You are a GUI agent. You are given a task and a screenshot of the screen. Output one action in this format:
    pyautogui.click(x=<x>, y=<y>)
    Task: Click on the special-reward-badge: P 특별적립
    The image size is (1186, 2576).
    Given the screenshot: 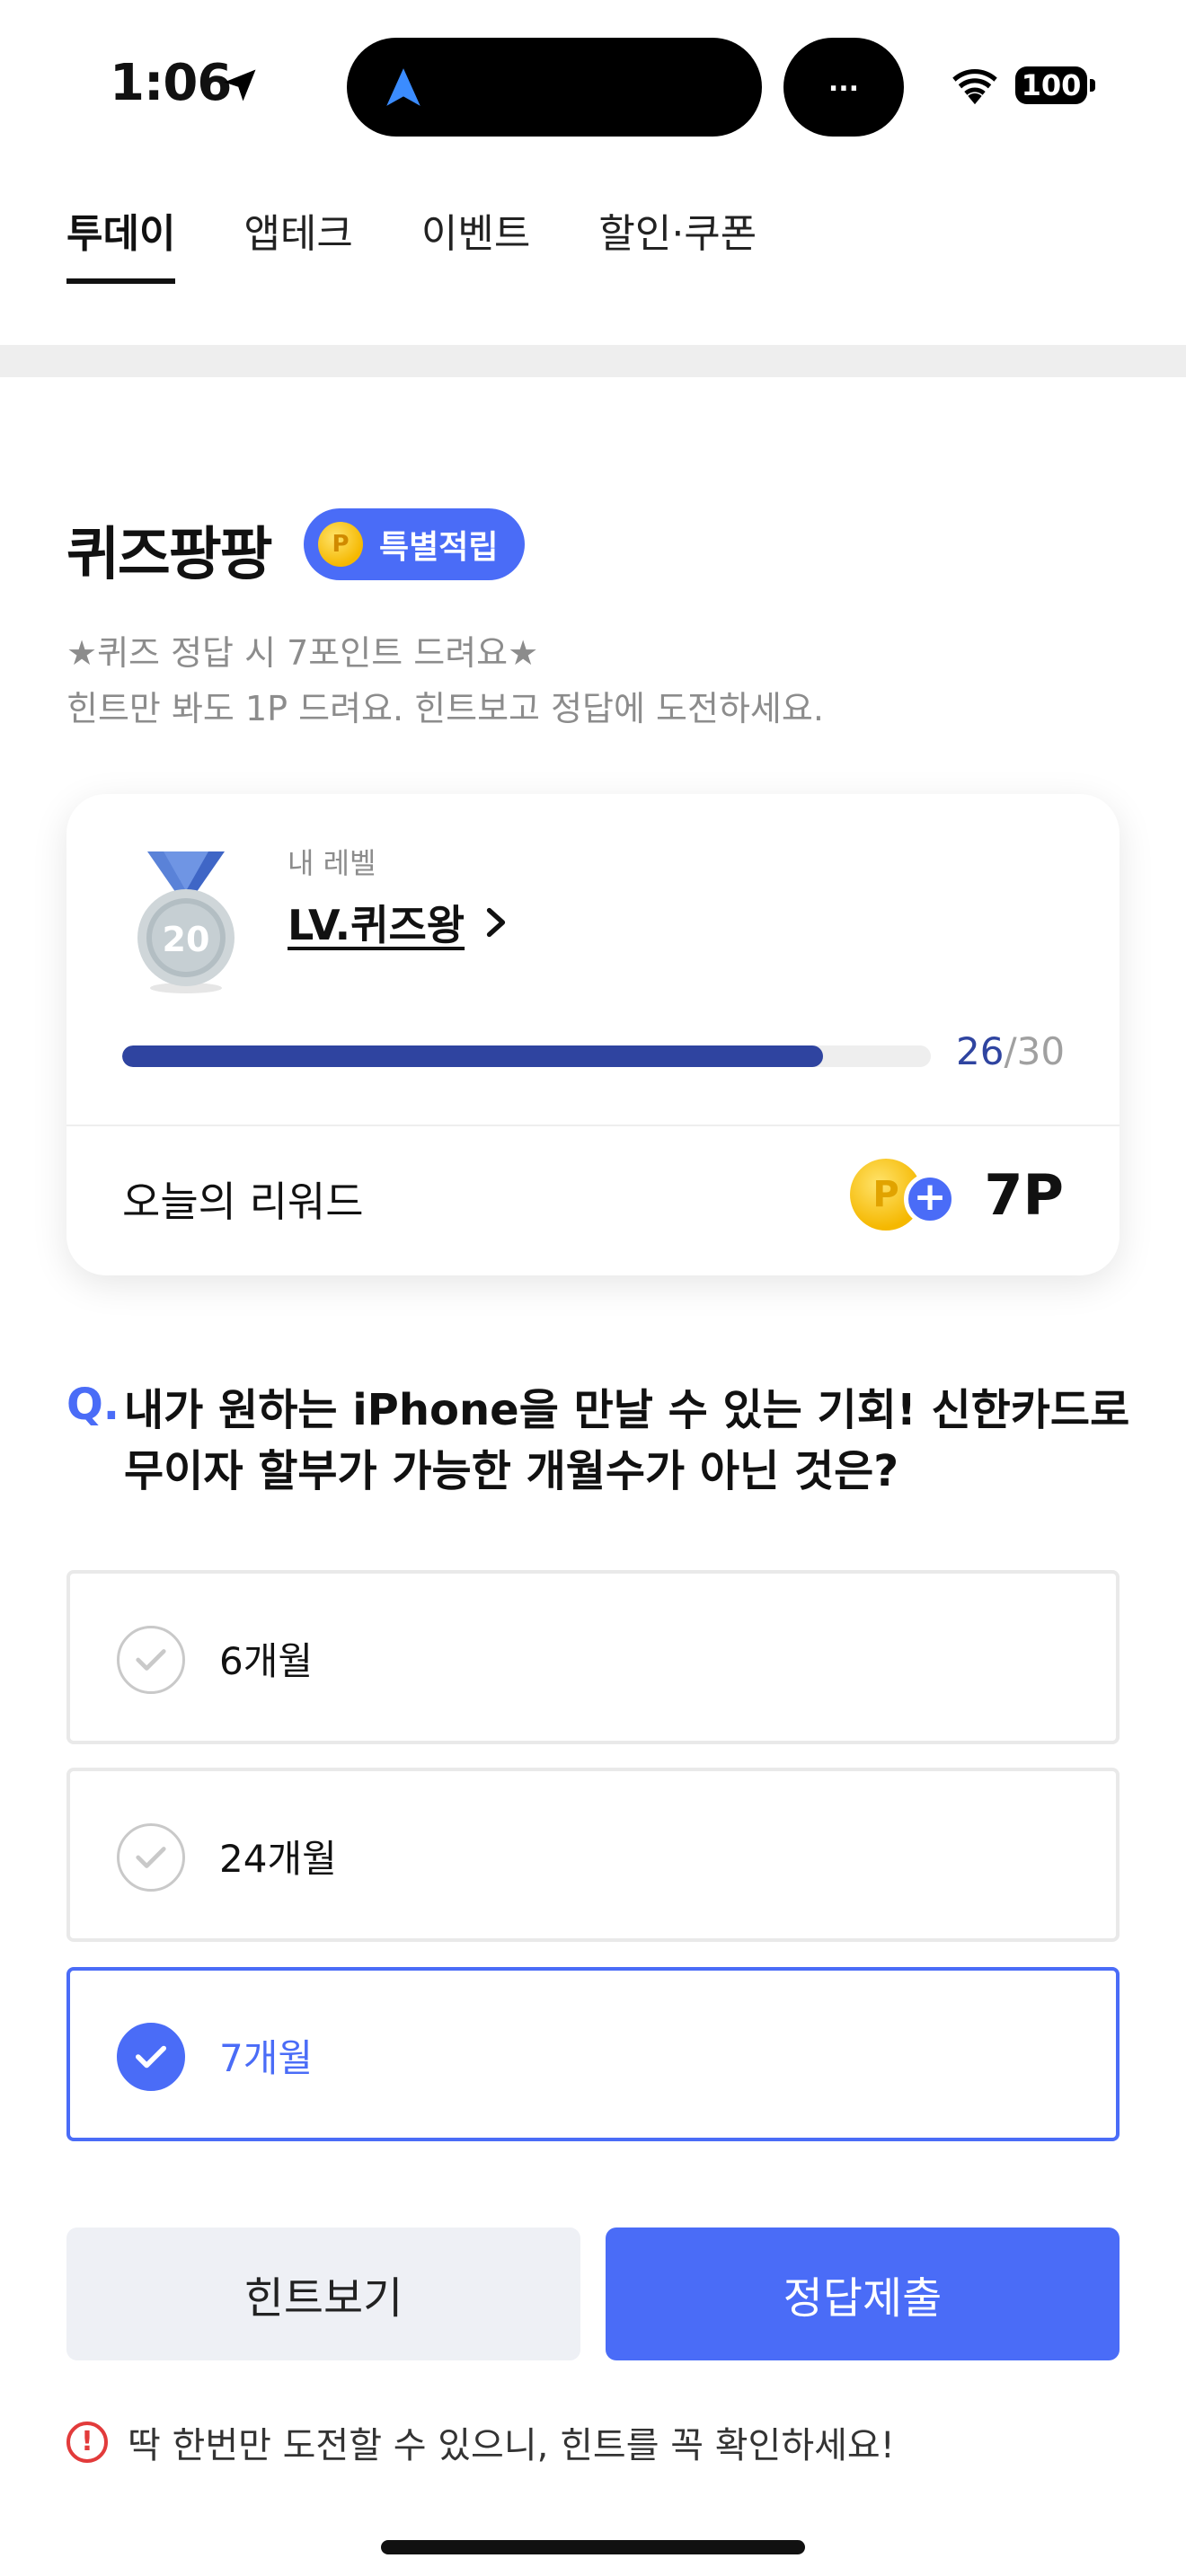 What is the action you would take?
    pyautogui.click(x=415, y=544)
    